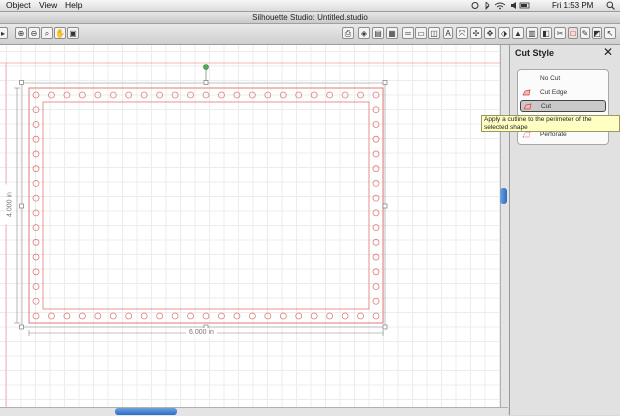 Image resolution: width=620 pixels, height=416 pixels. I want to click on line-style-icon: ▤, so click(378, 33).